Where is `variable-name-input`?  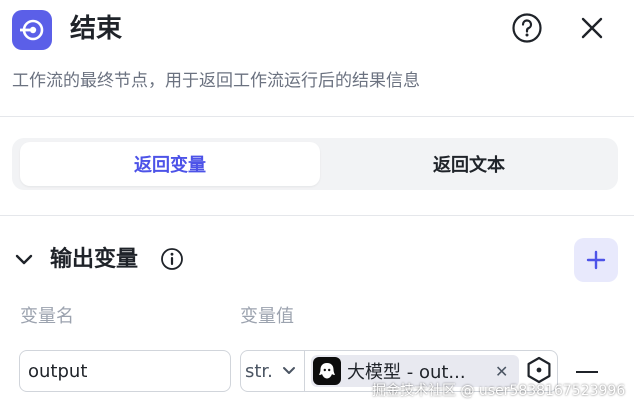
variable-name-input is located at coordinates (125, 371).